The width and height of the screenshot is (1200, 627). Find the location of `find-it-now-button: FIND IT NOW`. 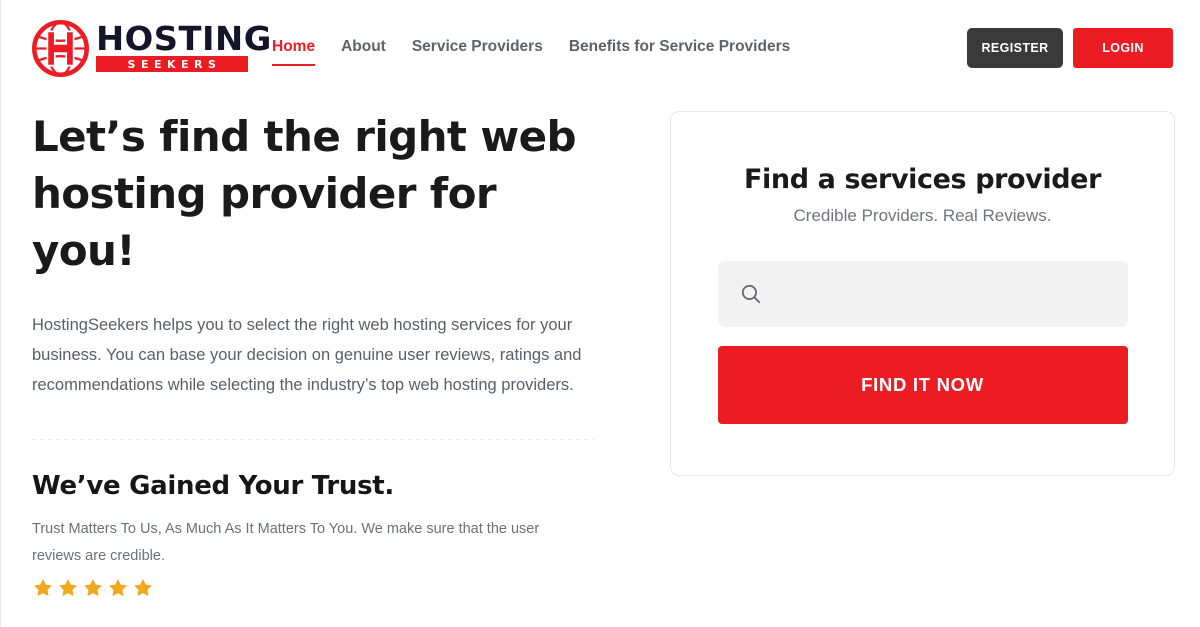

find-it-now-button: FIND IT NOW is located at coordinates (922, 385).